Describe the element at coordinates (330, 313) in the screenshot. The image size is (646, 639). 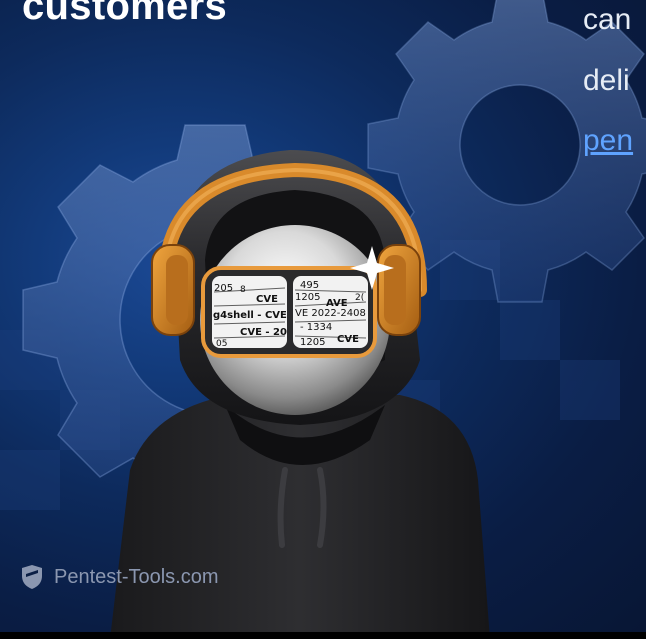
I see `visor-right-text-5: VE 2022-2408` at that location.